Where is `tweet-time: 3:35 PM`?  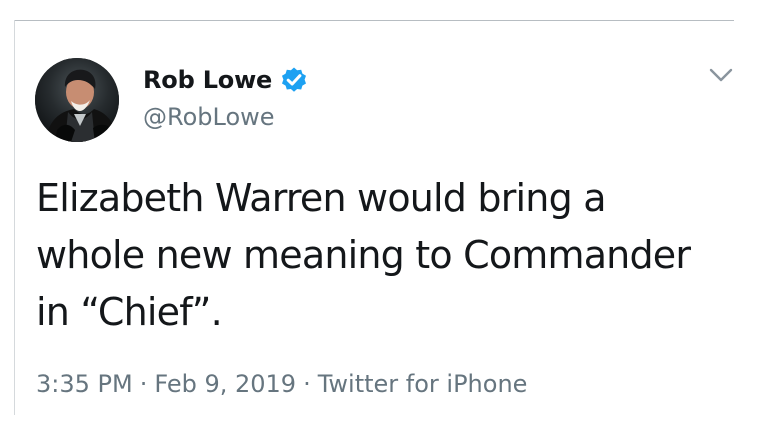 tweet-time: 3:35 PM is located at coordinates (84, 384).